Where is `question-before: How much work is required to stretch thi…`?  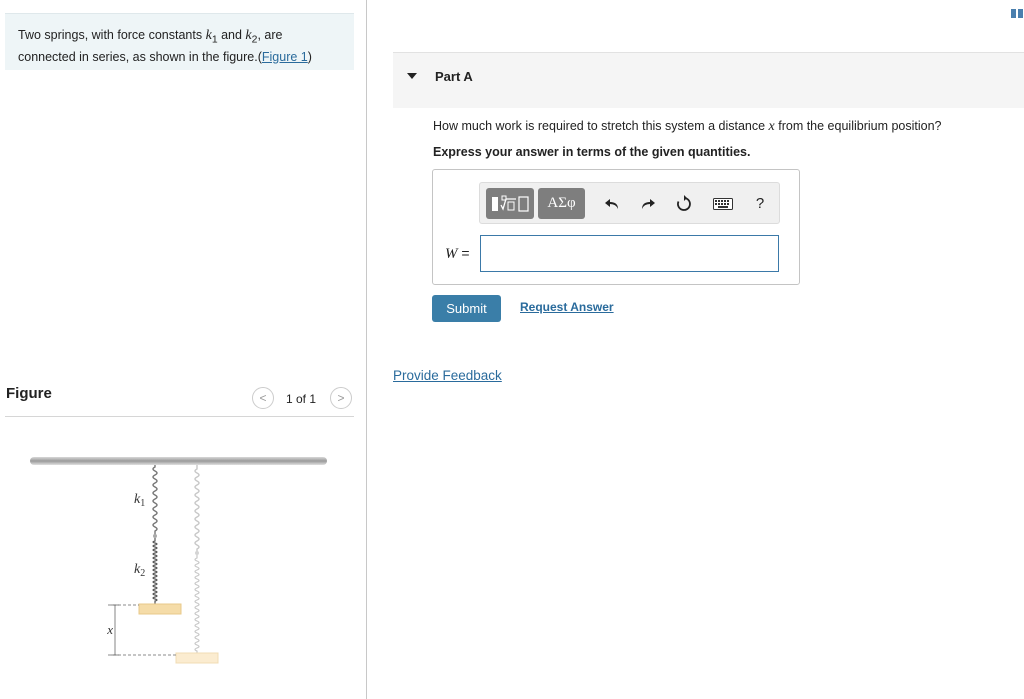 question-before: How much work is required to stretch thi… is located at coordinates (601, 126).